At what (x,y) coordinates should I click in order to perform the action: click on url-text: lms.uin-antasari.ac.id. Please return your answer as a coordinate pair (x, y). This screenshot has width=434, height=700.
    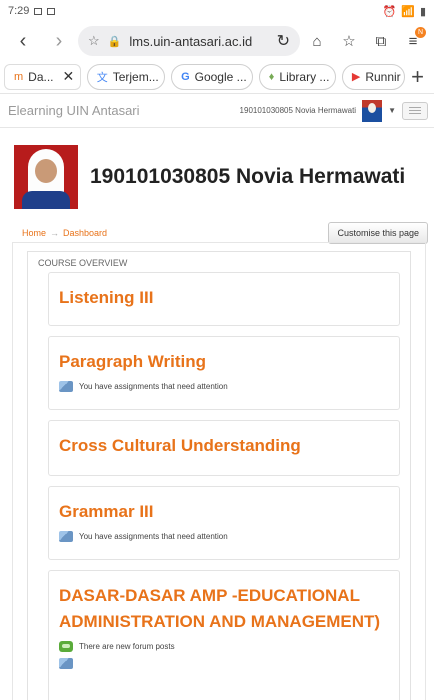
    Looking at the image, I should click on (198, 41).